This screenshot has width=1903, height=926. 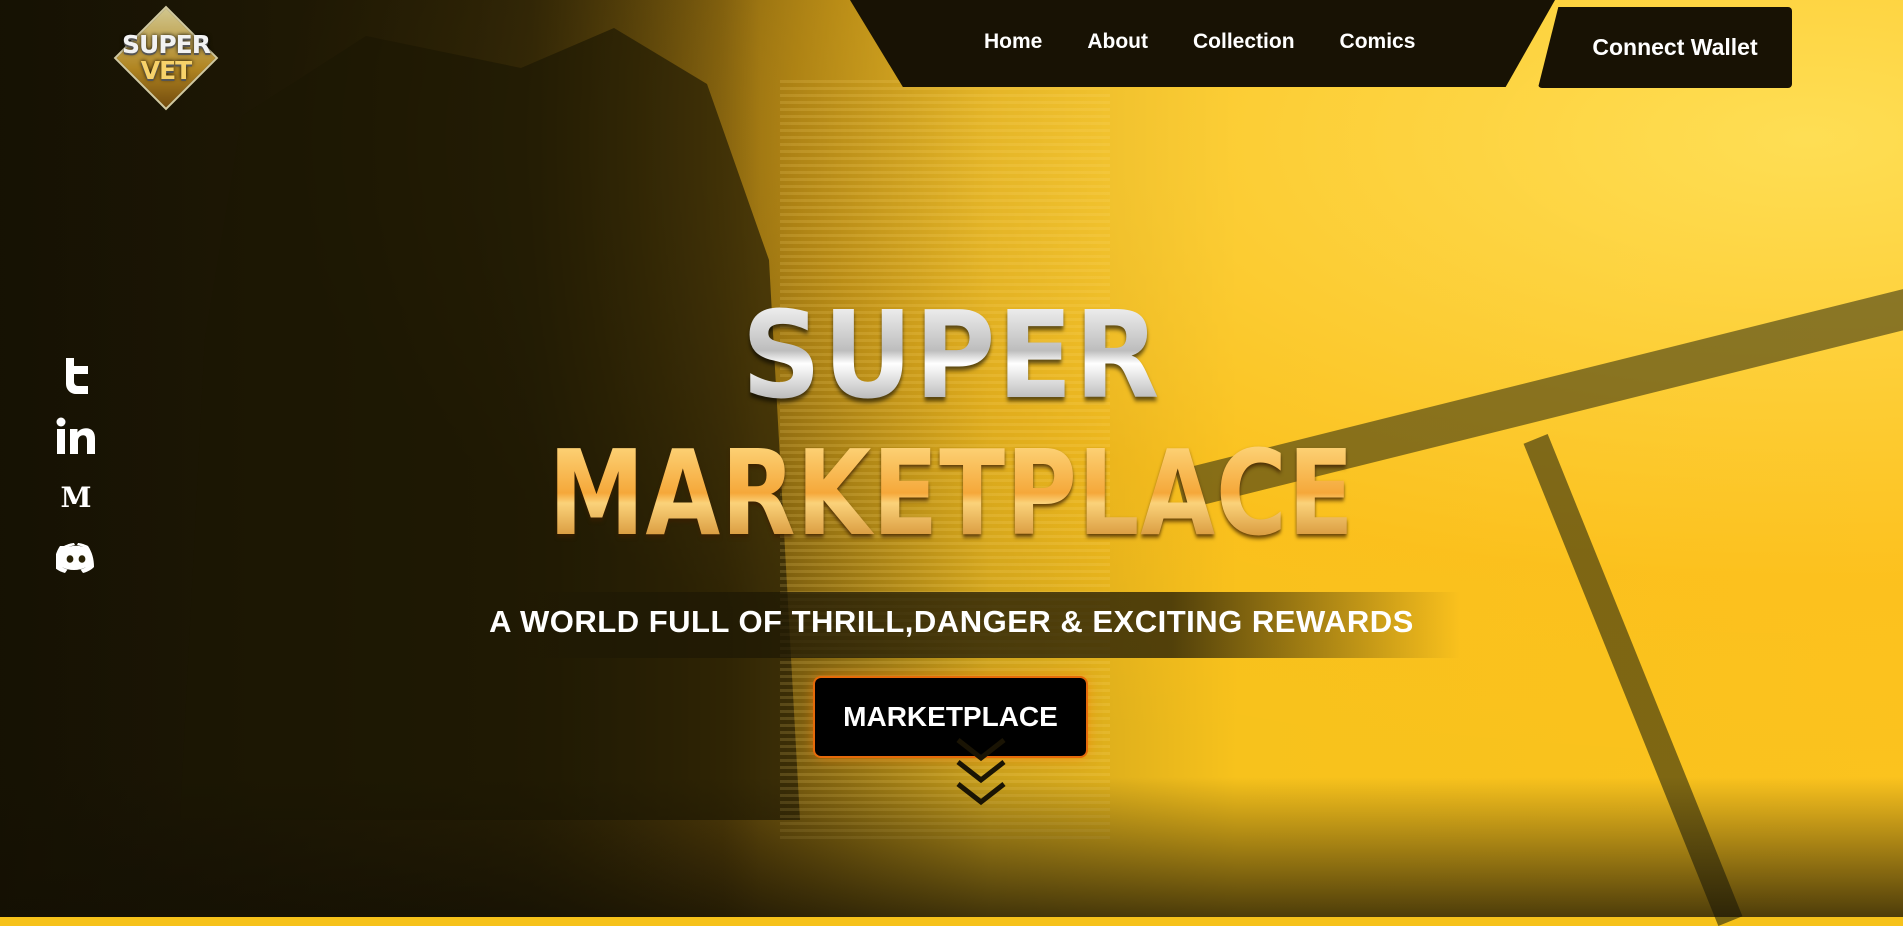 I want to click on site-logo: SUPER VET, so click(x=166, y=58).